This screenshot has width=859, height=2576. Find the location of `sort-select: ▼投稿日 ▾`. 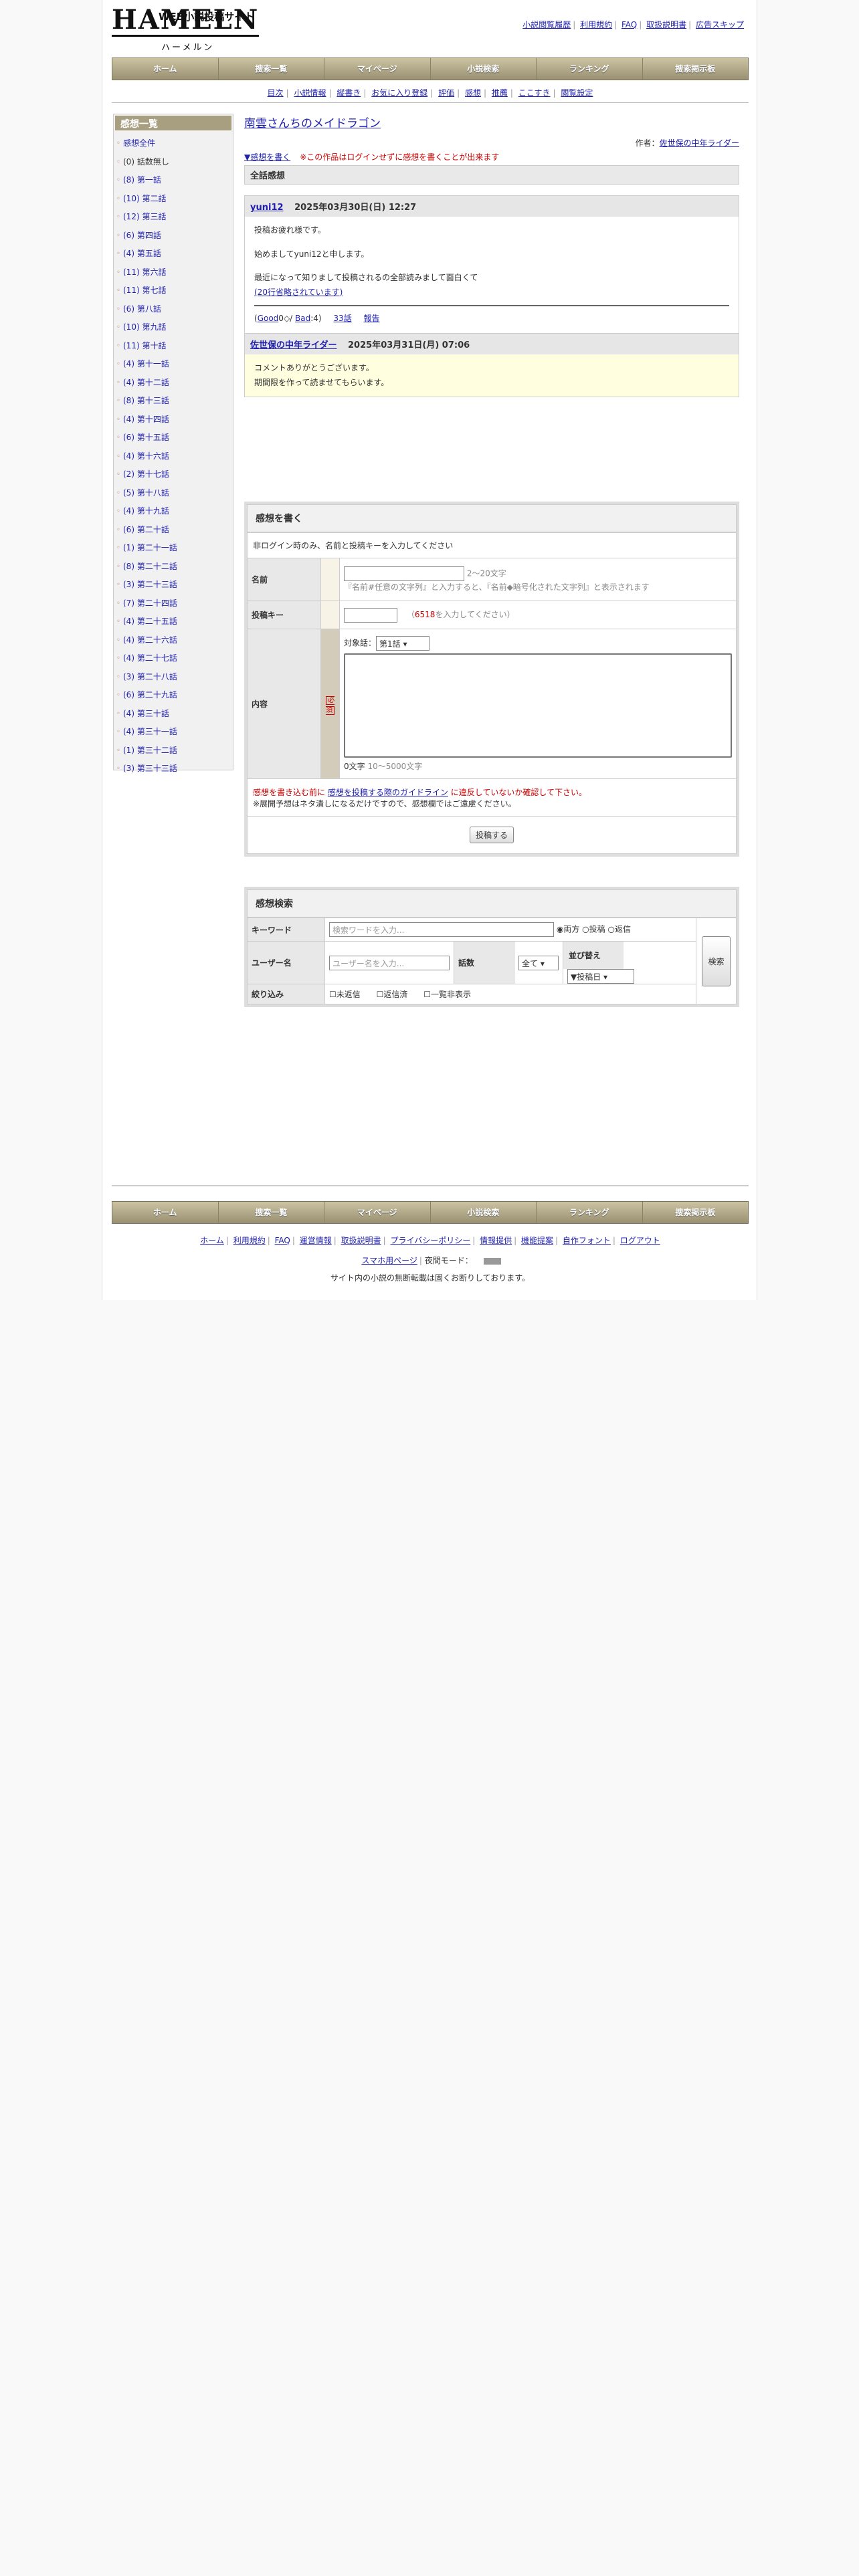

sort-select: ▼投稿日 ▾ is located at coordinates (600, 976).